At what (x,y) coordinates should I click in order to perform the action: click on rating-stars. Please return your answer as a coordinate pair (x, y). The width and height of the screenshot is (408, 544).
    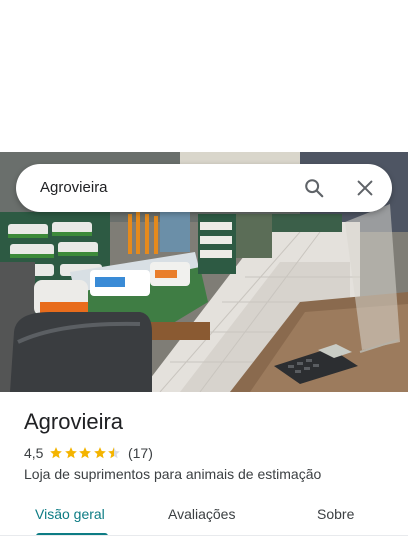
    Looking at the image, I should click on (85, 453).